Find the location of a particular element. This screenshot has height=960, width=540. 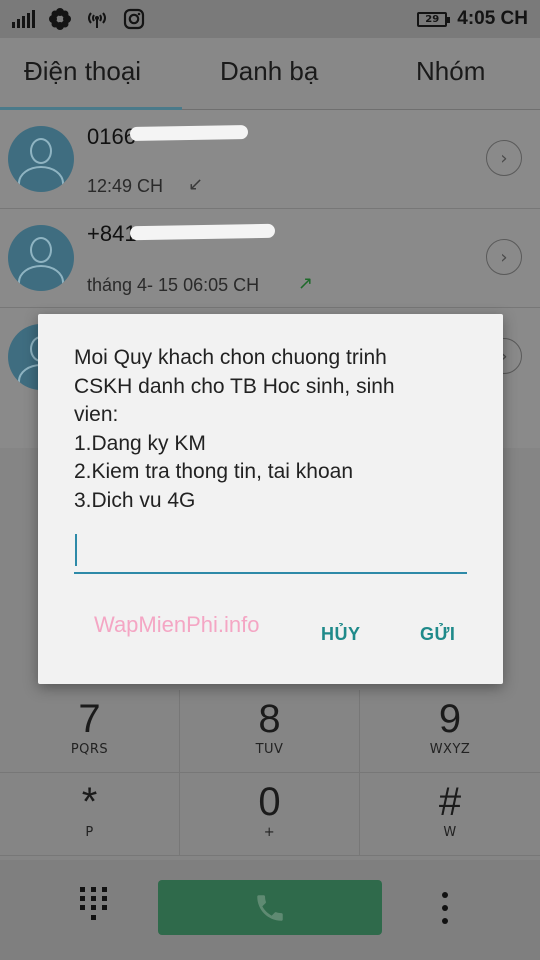

dialpad-toggle-icon is located at coordinates (94, 905).